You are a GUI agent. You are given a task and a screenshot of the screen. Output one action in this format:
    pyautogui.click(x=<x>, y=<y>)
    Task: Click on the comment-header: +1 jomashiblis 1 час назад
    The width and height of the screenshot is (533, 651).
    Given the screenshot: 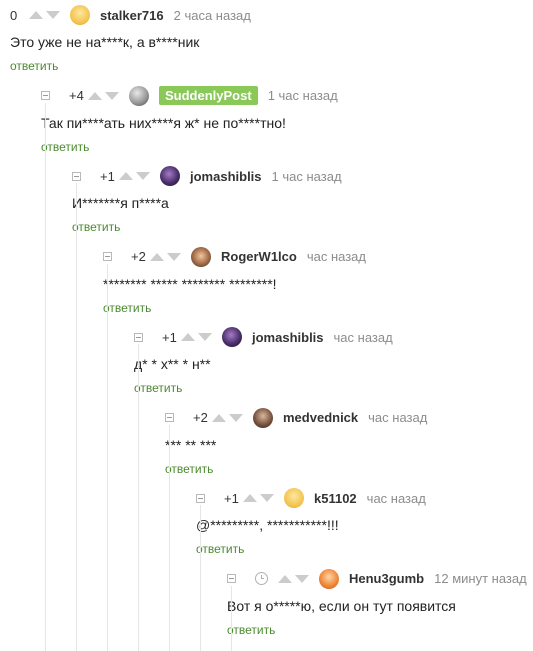 What is the action you would take?
    pyautogui.click(x=207, y=176)
    